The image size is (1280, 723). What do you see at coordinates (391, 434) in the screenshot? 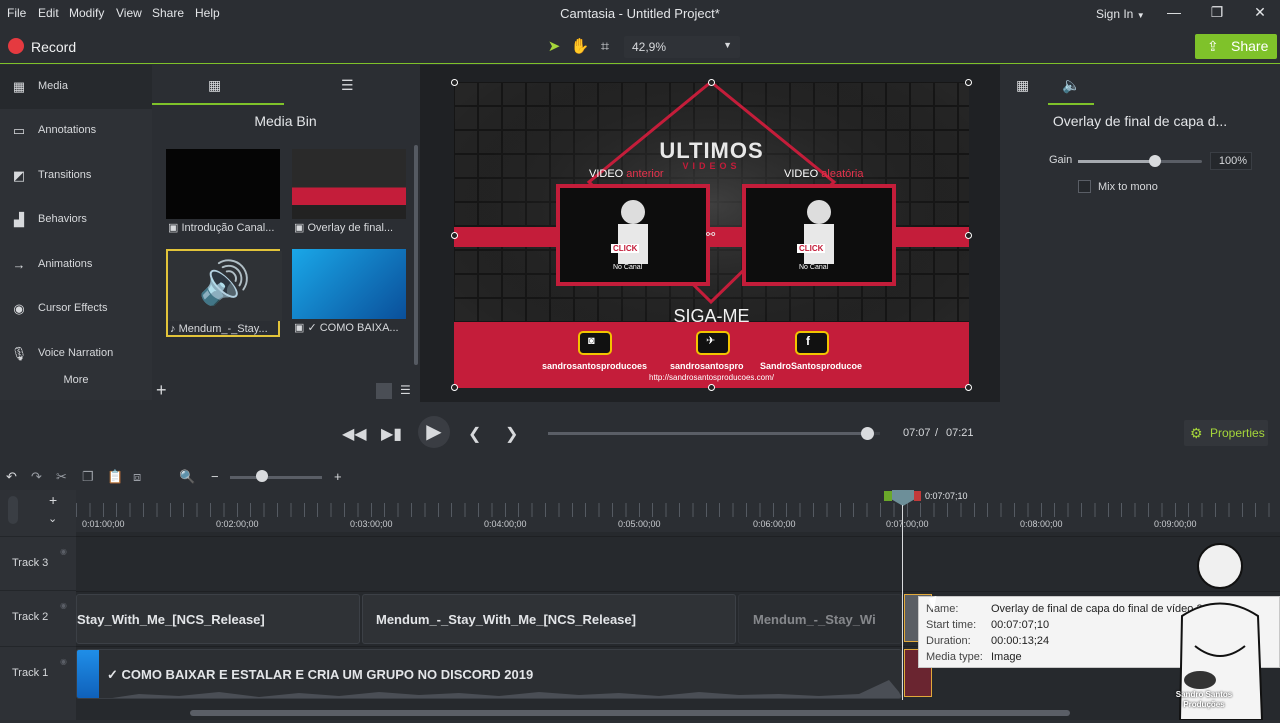
I see `step-forward-icon: ▶▮` at bounding box center [391, 434].